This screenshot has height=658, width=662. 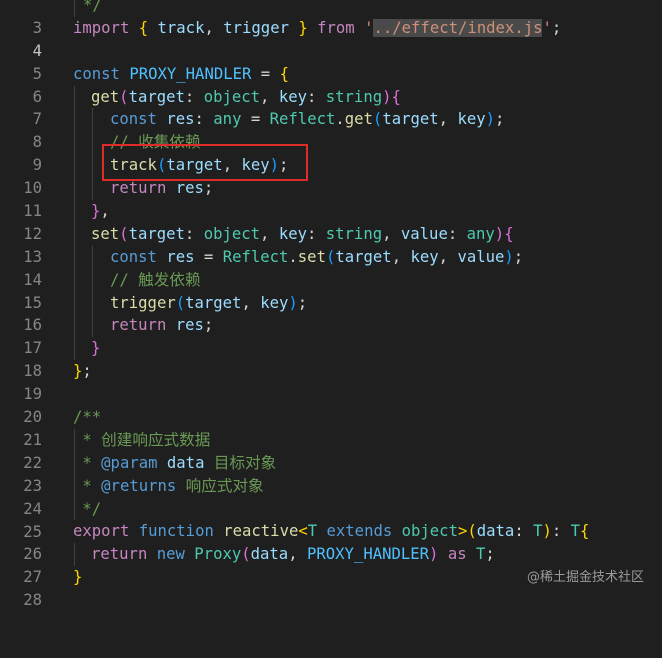 I want to click on keyword-token: extends, so click(x=359, y=531).